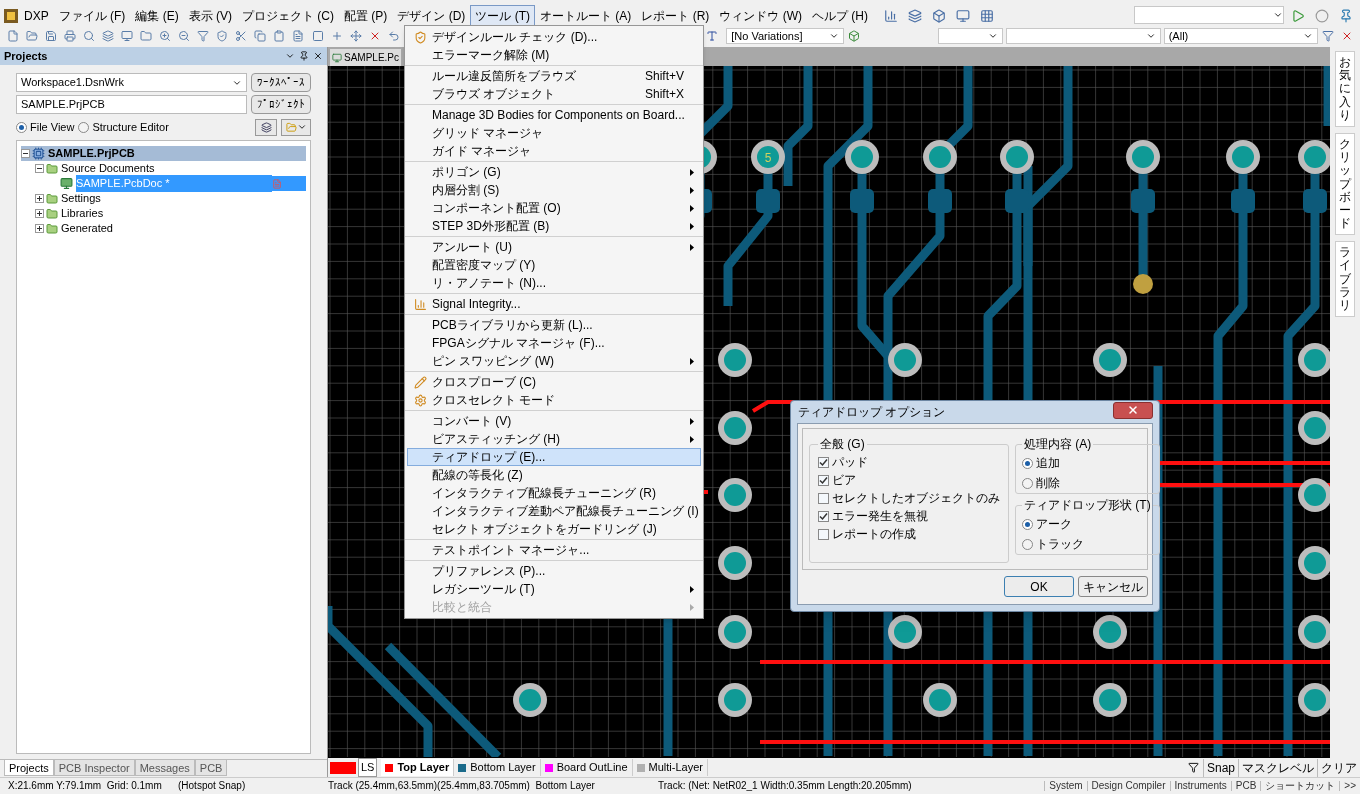 The width and height of the screenshot is (1360, 794). What do you see at coordinates (131, 104) in the screenshot?
I see `project-field: SAMPLE.PrjPCB` at bounding box center [131, 104].